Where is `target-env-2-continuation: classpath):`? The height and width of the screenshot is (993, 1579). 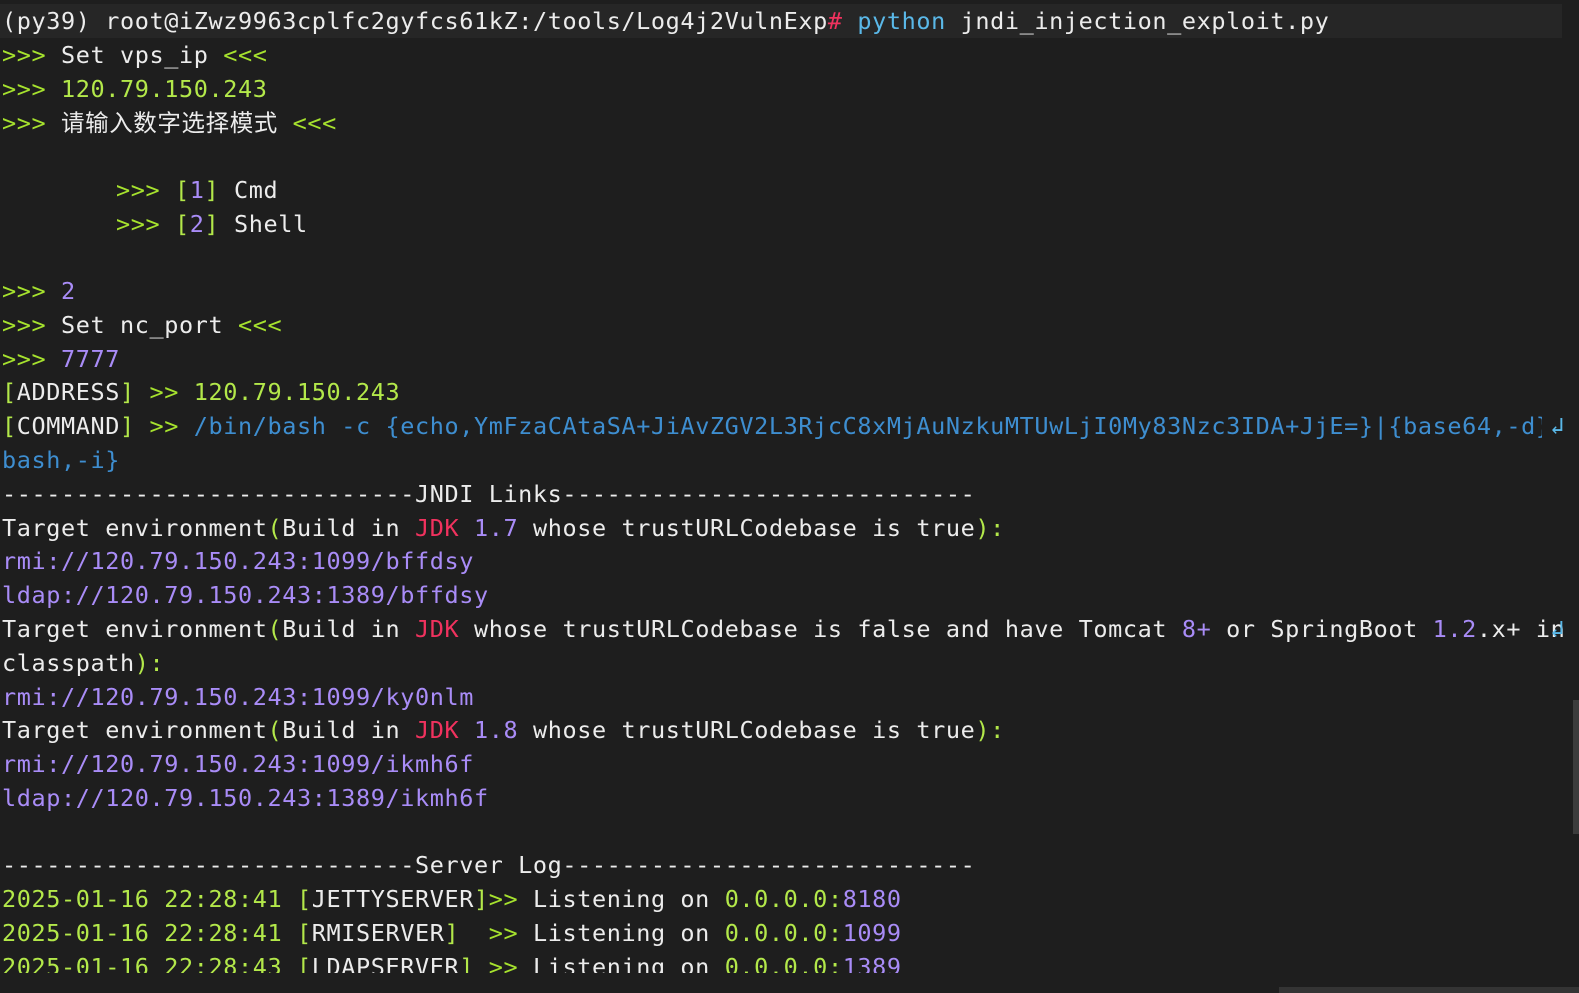
target-env-2-continuation: classpath): is located at coordinates (83, 663).